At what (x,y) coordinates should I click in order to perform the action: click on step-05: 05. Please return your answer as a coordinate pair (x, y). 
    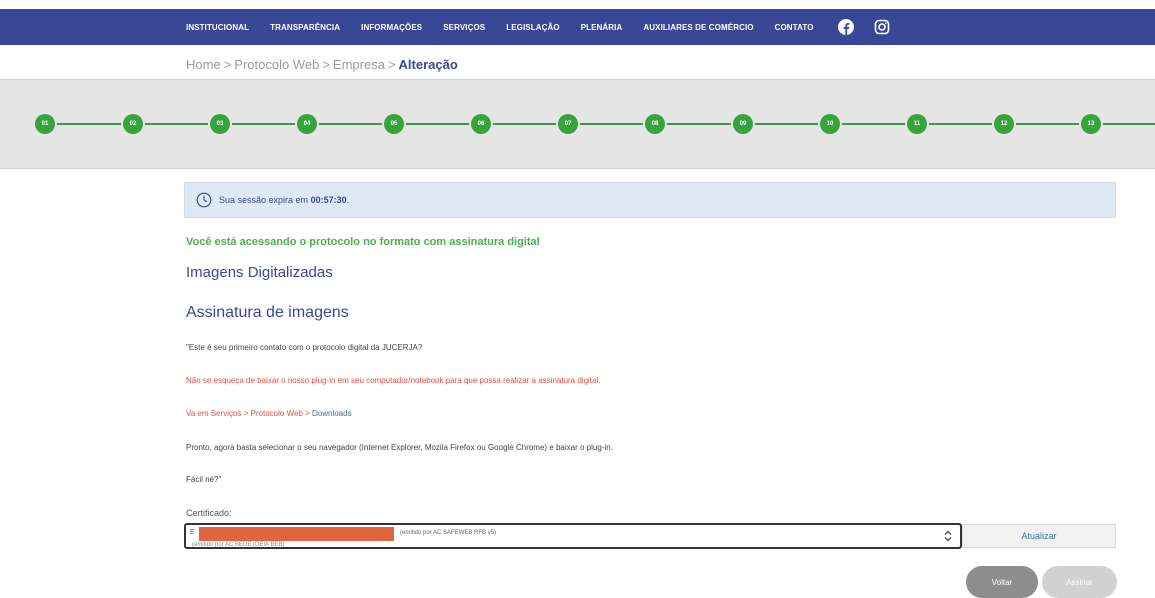
    Looking at the image, I should click on (394, 124).